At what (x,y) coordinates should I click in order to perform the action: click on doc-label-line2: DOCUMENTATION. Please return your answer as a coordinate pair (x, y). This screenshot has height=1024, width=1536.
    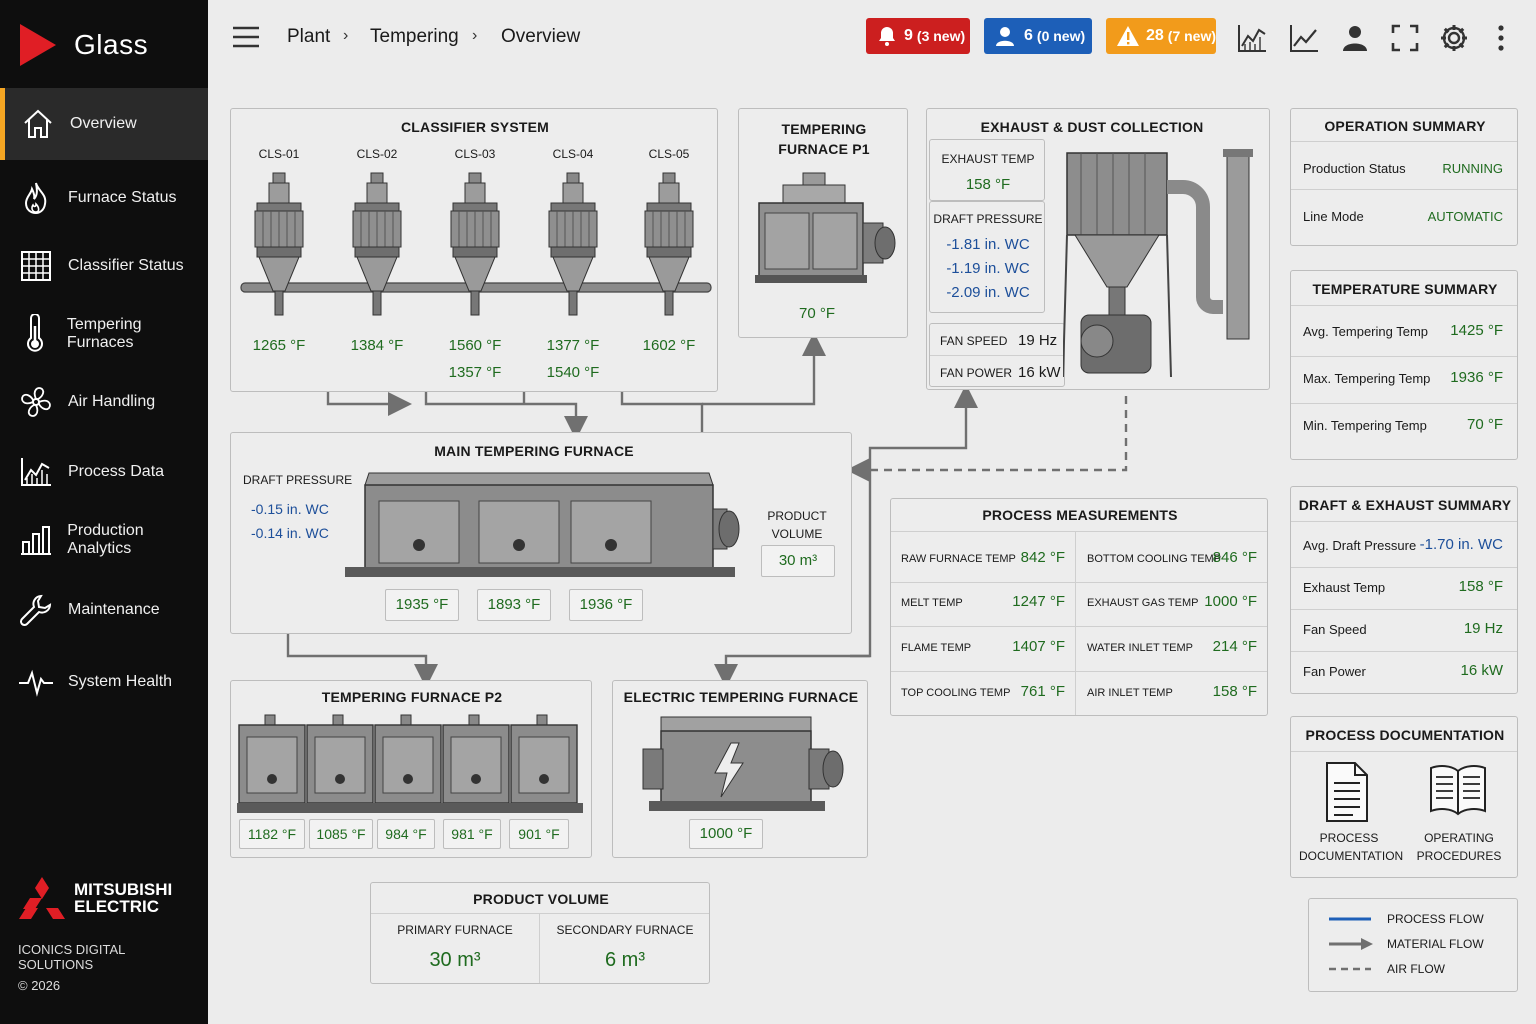
    Looking at the image, I should click on (1351, 856).